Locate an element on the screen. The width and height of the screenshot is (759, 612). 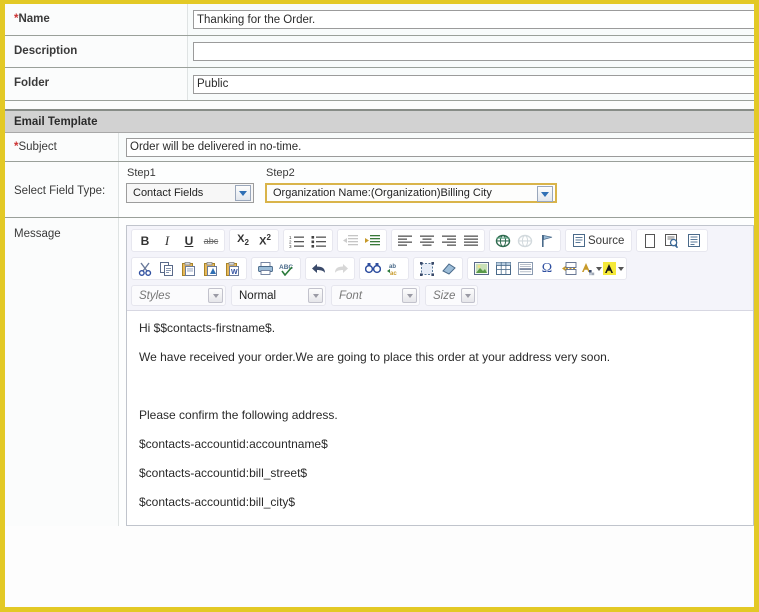
anchor-icon is located at coordinates (547, 241).